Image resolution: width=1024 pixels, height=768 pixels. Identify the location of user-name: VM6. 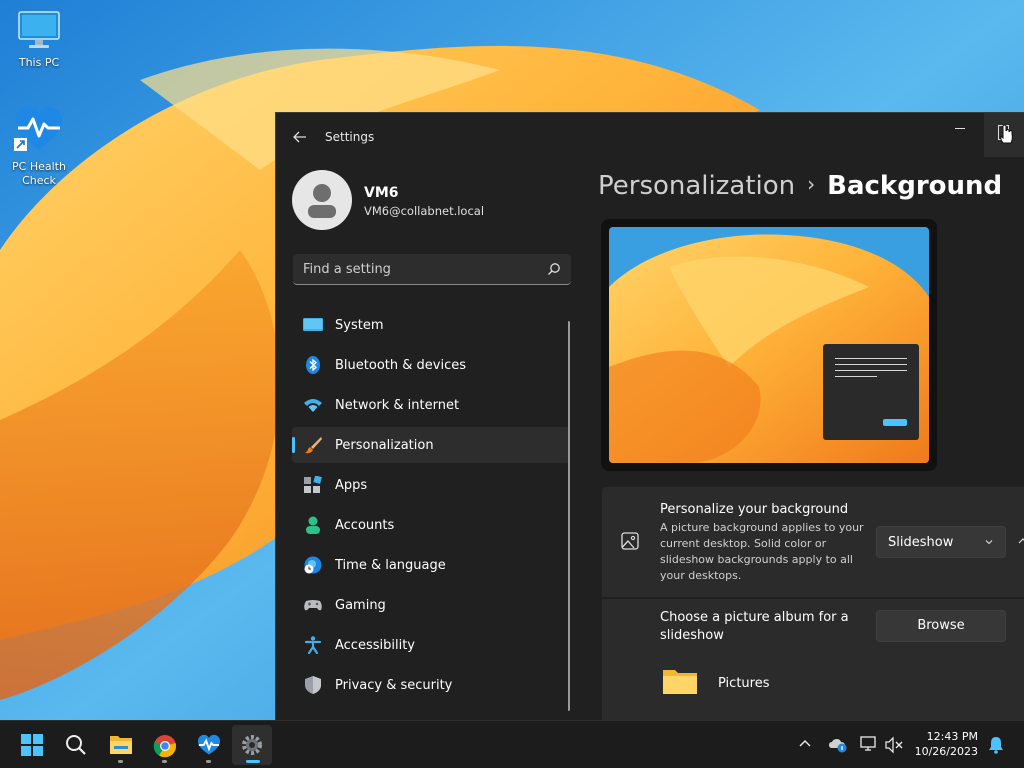
(381, 193).